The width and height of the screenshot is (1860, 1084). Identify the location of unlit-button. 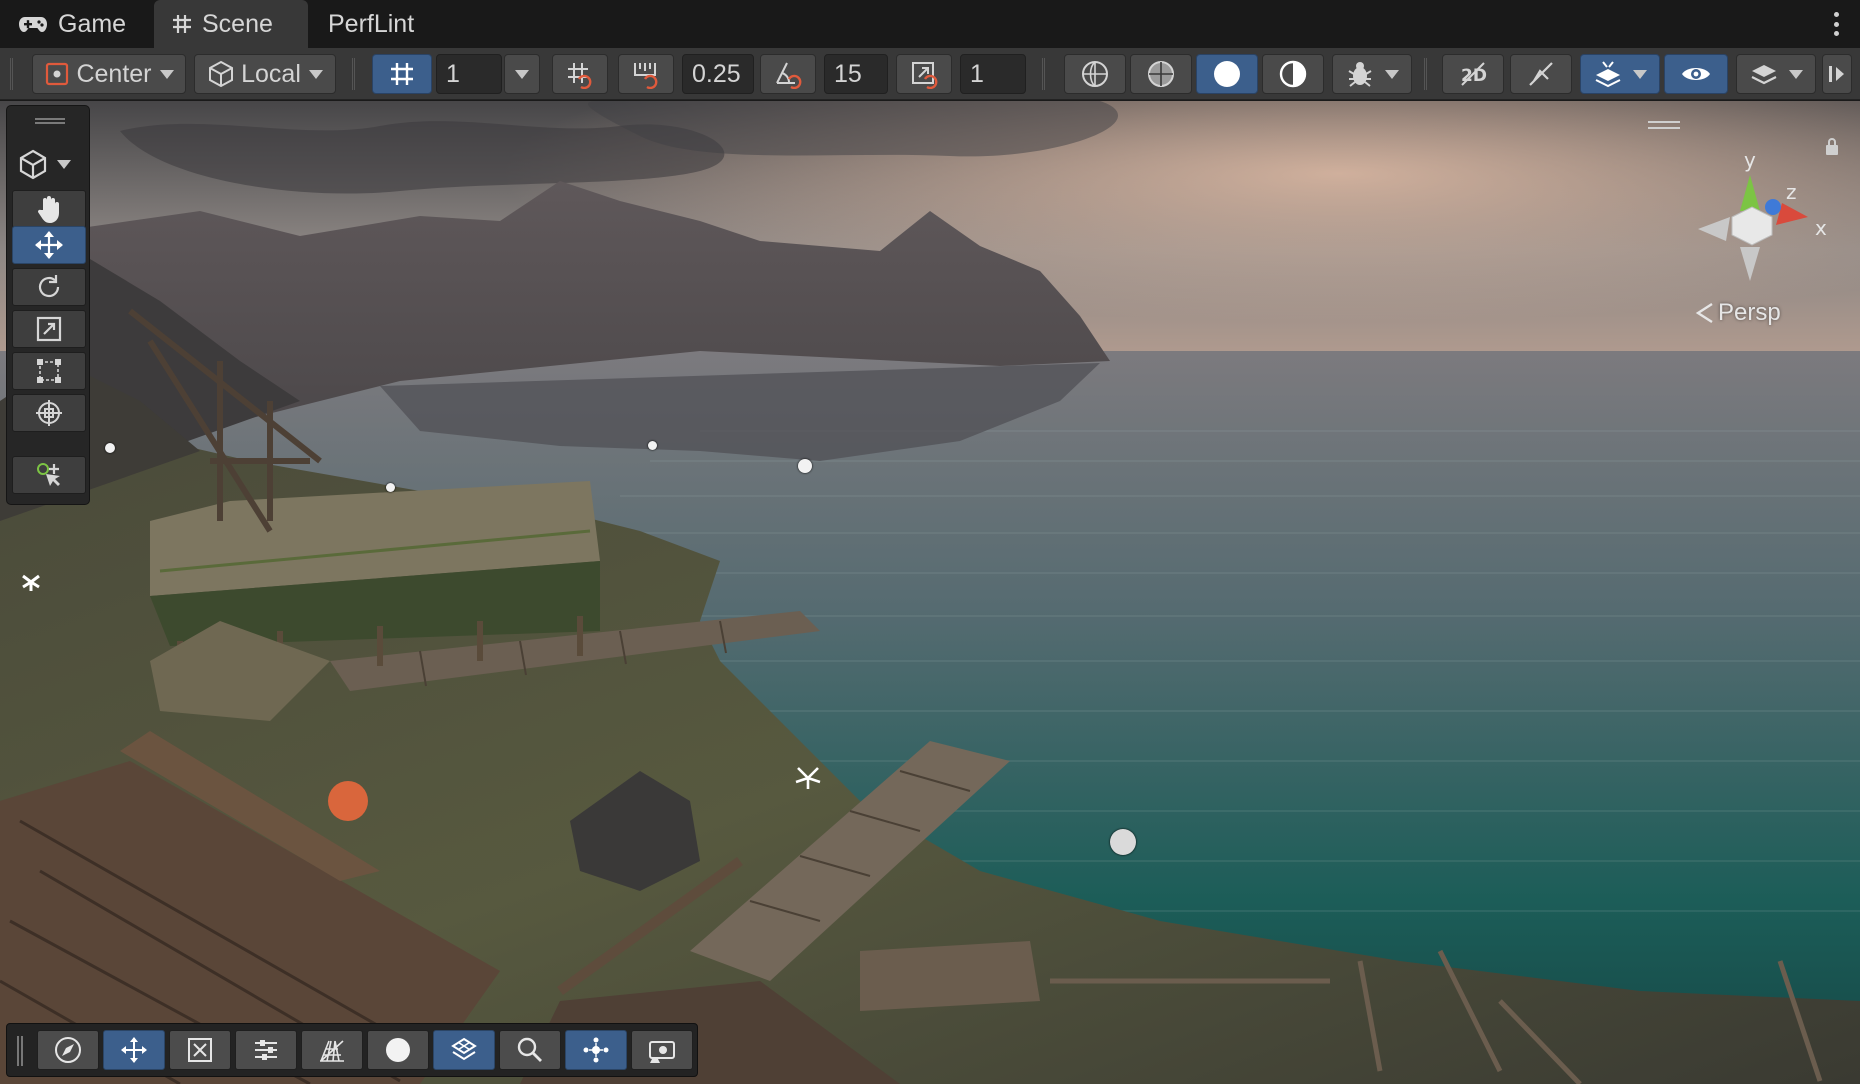
(1293, 74).